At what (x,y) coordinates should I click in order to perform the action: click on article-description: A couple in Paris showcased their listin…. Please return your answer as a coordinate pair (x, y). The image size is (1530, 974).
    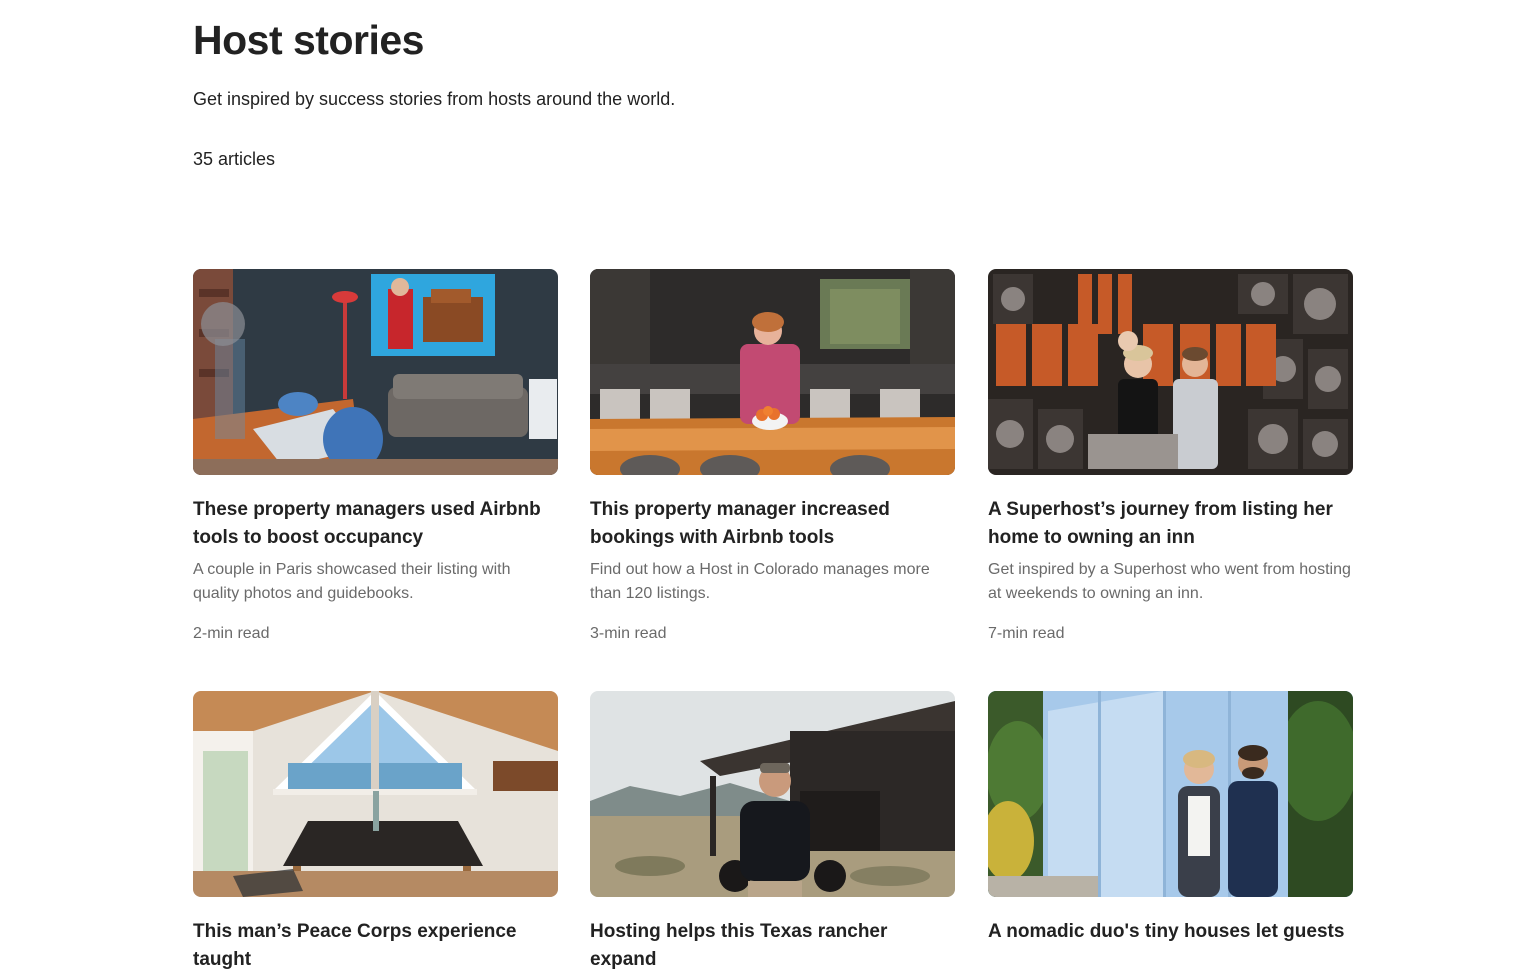
    Looking at the image, I should click on (352, 581).